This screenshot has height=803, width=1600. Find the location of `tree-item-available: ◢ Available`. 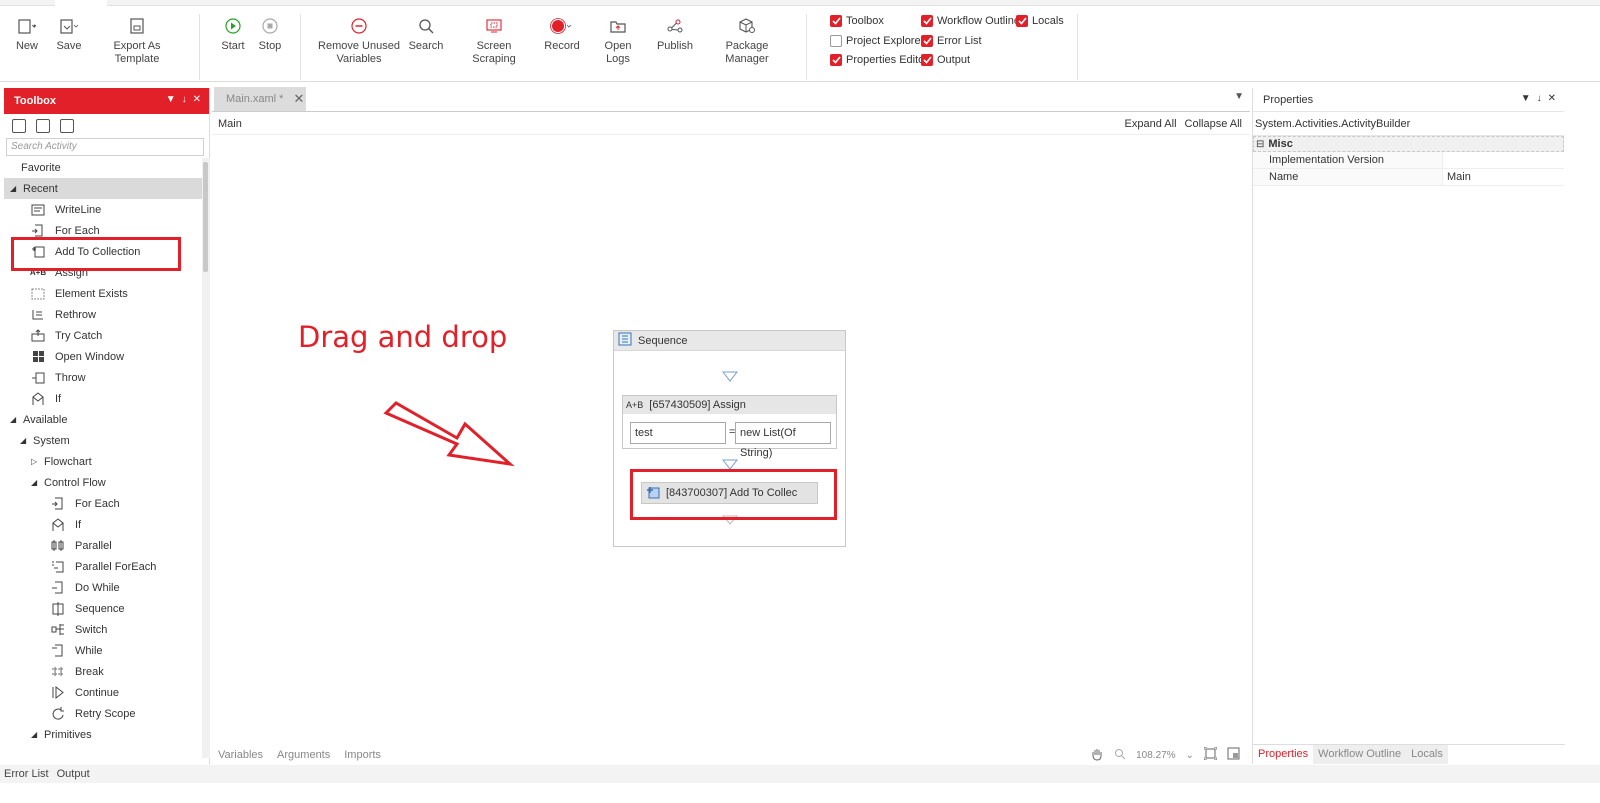

tree-item-available: ◢ Available is located at coordinates (38, 419).